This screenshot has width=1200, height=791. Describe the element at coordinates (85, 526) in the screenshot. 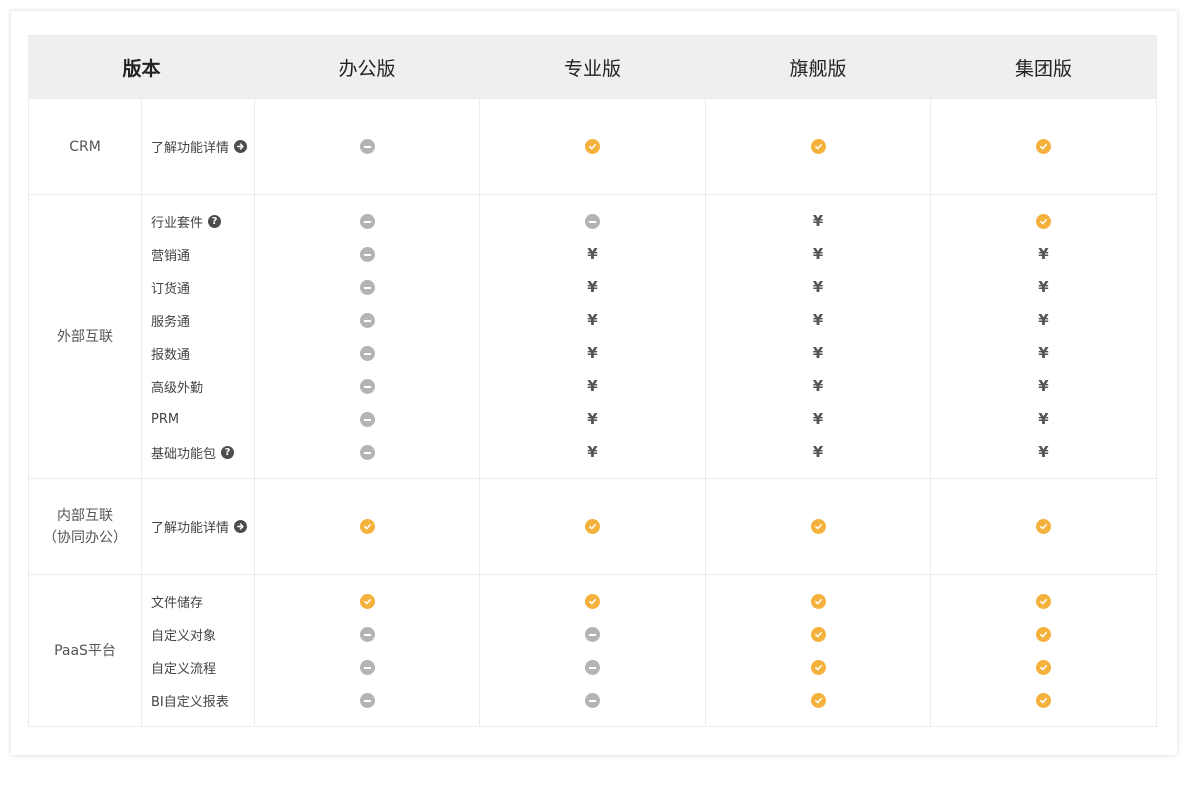

I see `category-cell: 内部互联 （协同办公）` at that location.